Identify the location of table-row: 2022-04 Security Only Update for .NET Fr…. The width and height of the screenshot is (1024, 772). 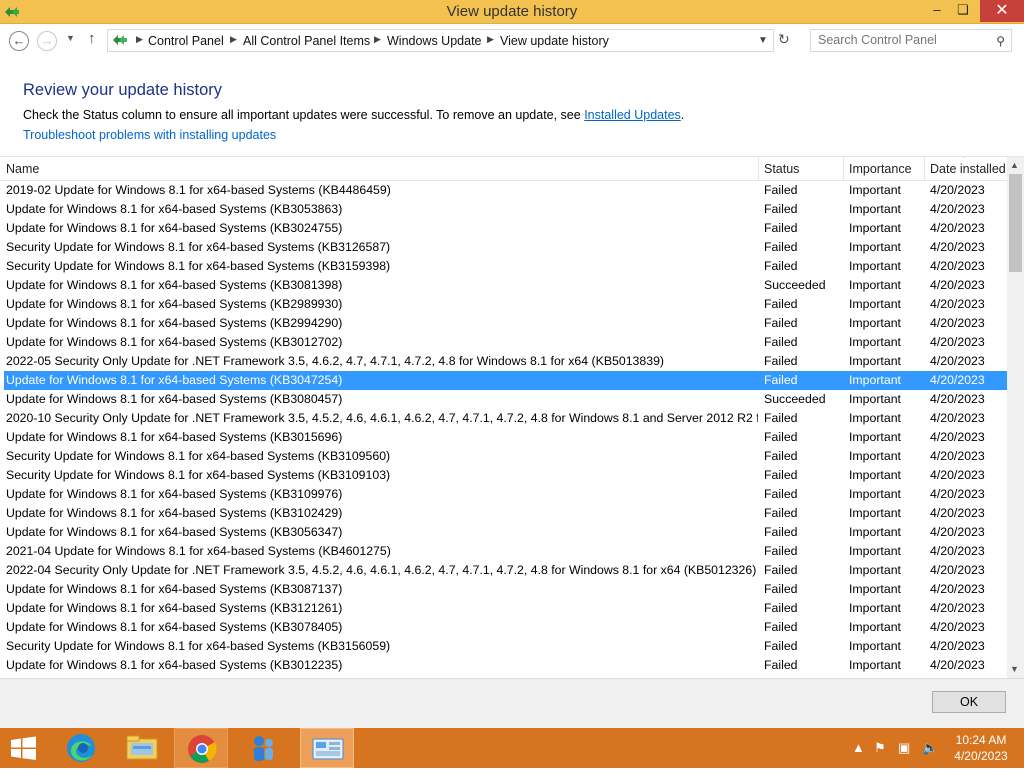
(505, 570).